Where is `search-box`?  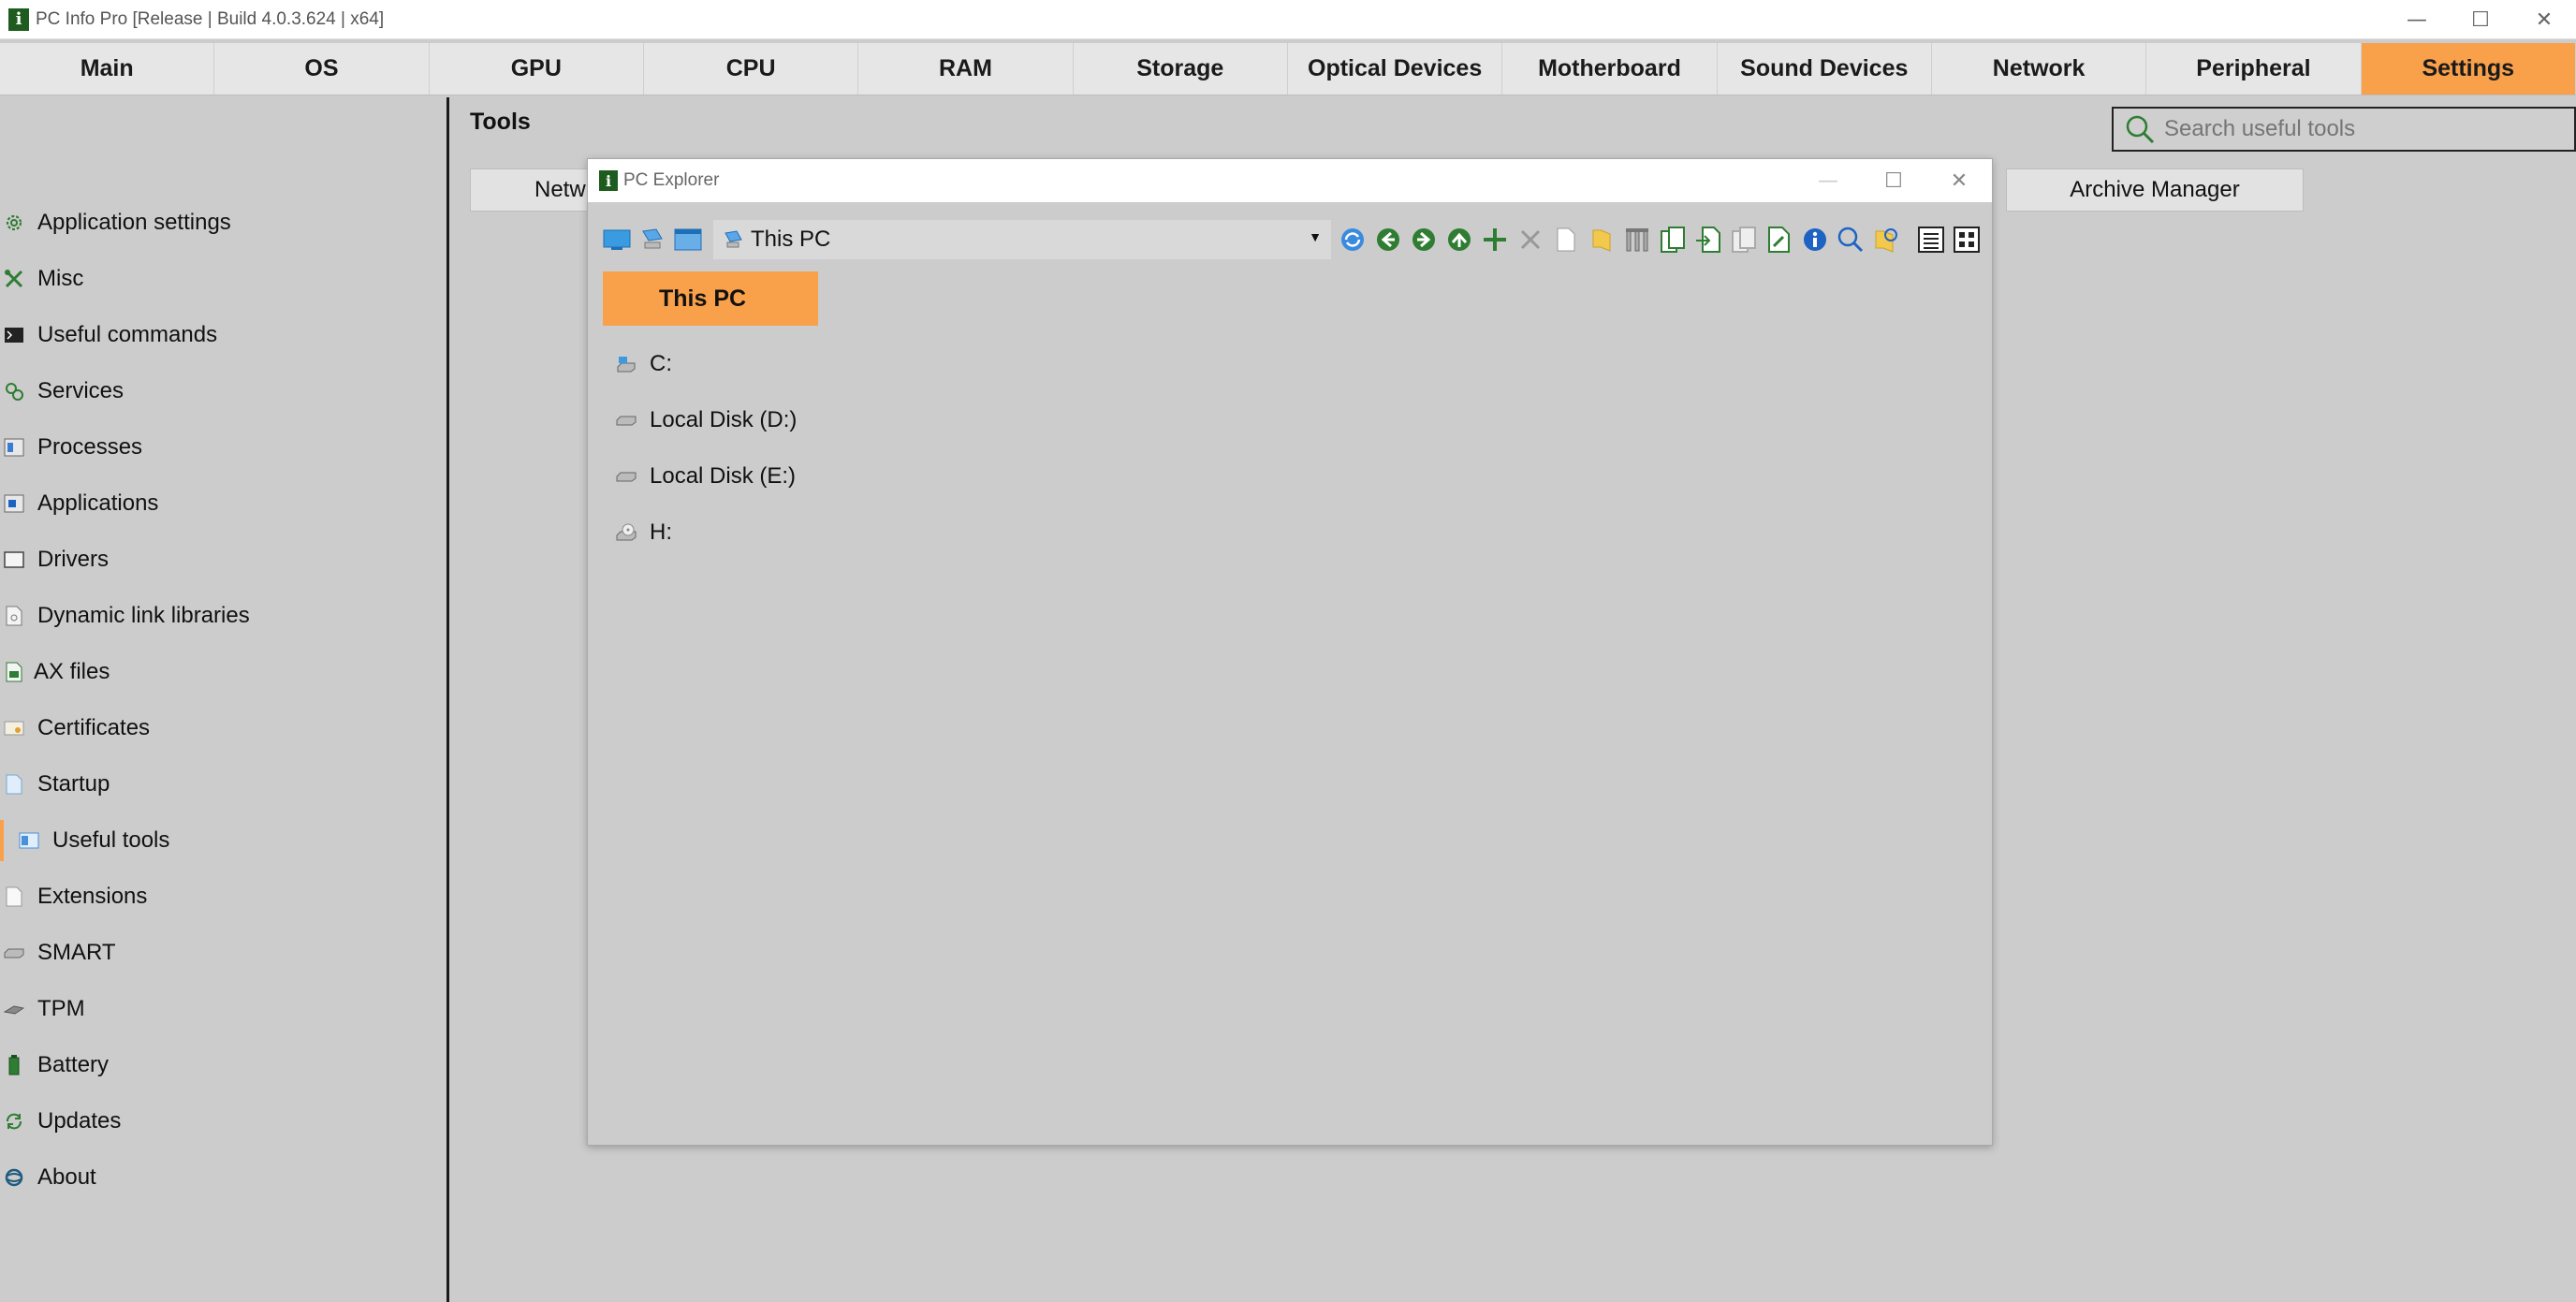 search-box is located at coordinates (2344, 129).